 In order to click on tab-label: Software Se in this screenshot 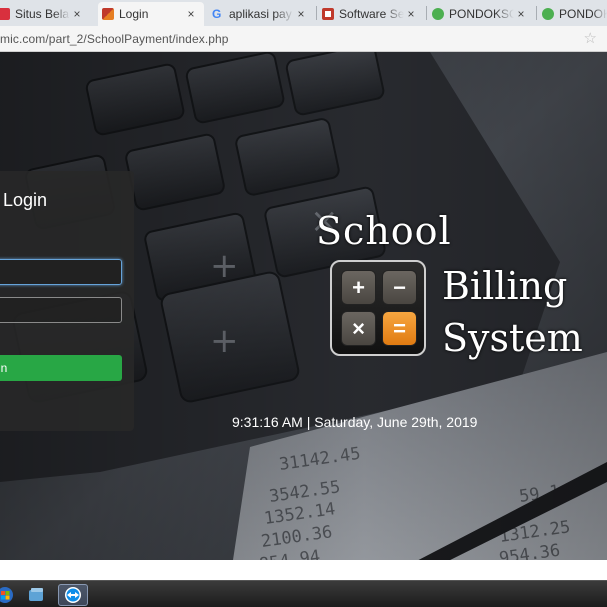, I will do `click(371, 14)`.